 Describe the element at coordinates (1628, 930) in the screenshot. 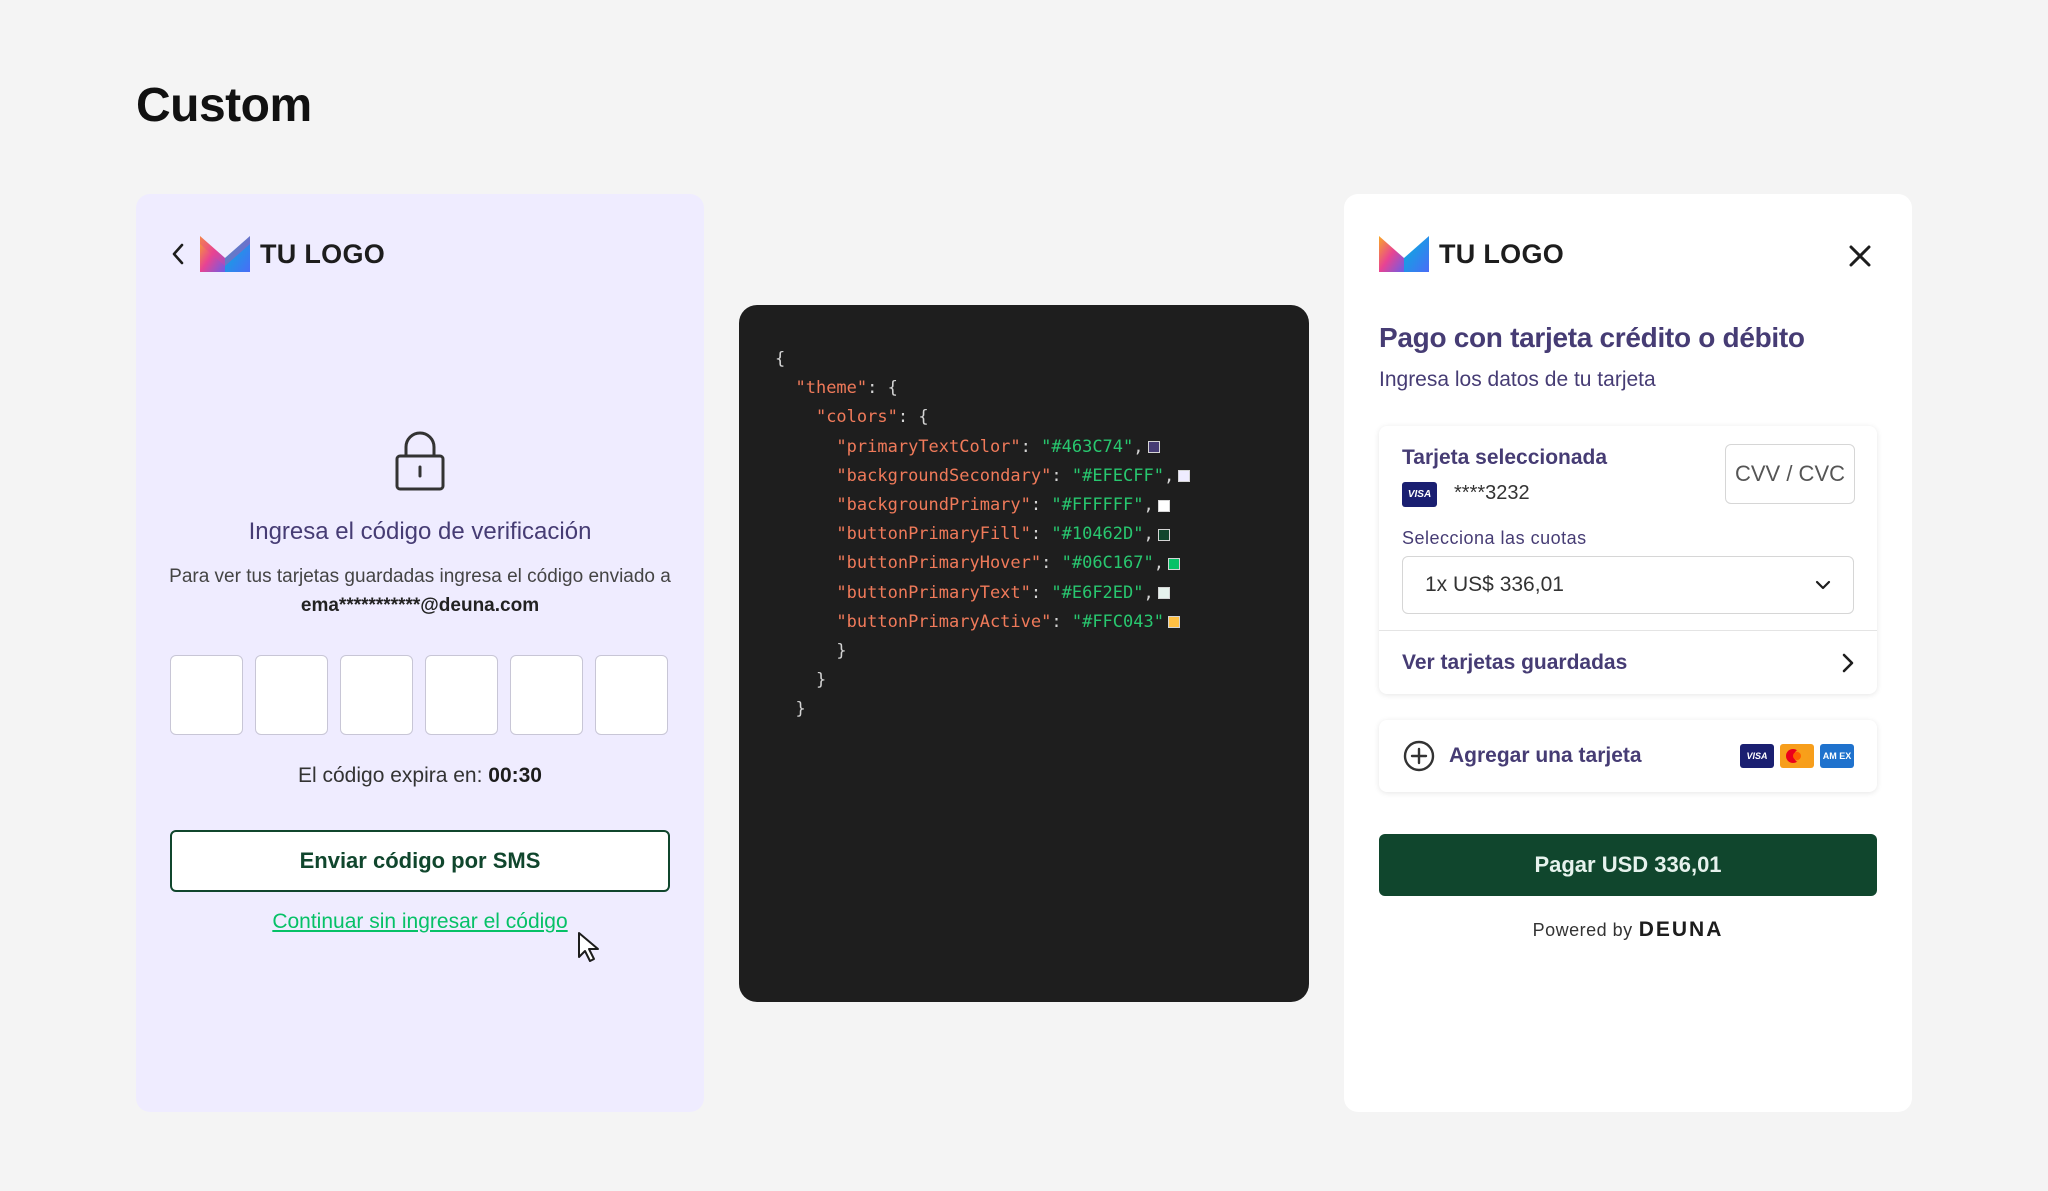

I see `powered-by: Powered by DEUNA` at that location.